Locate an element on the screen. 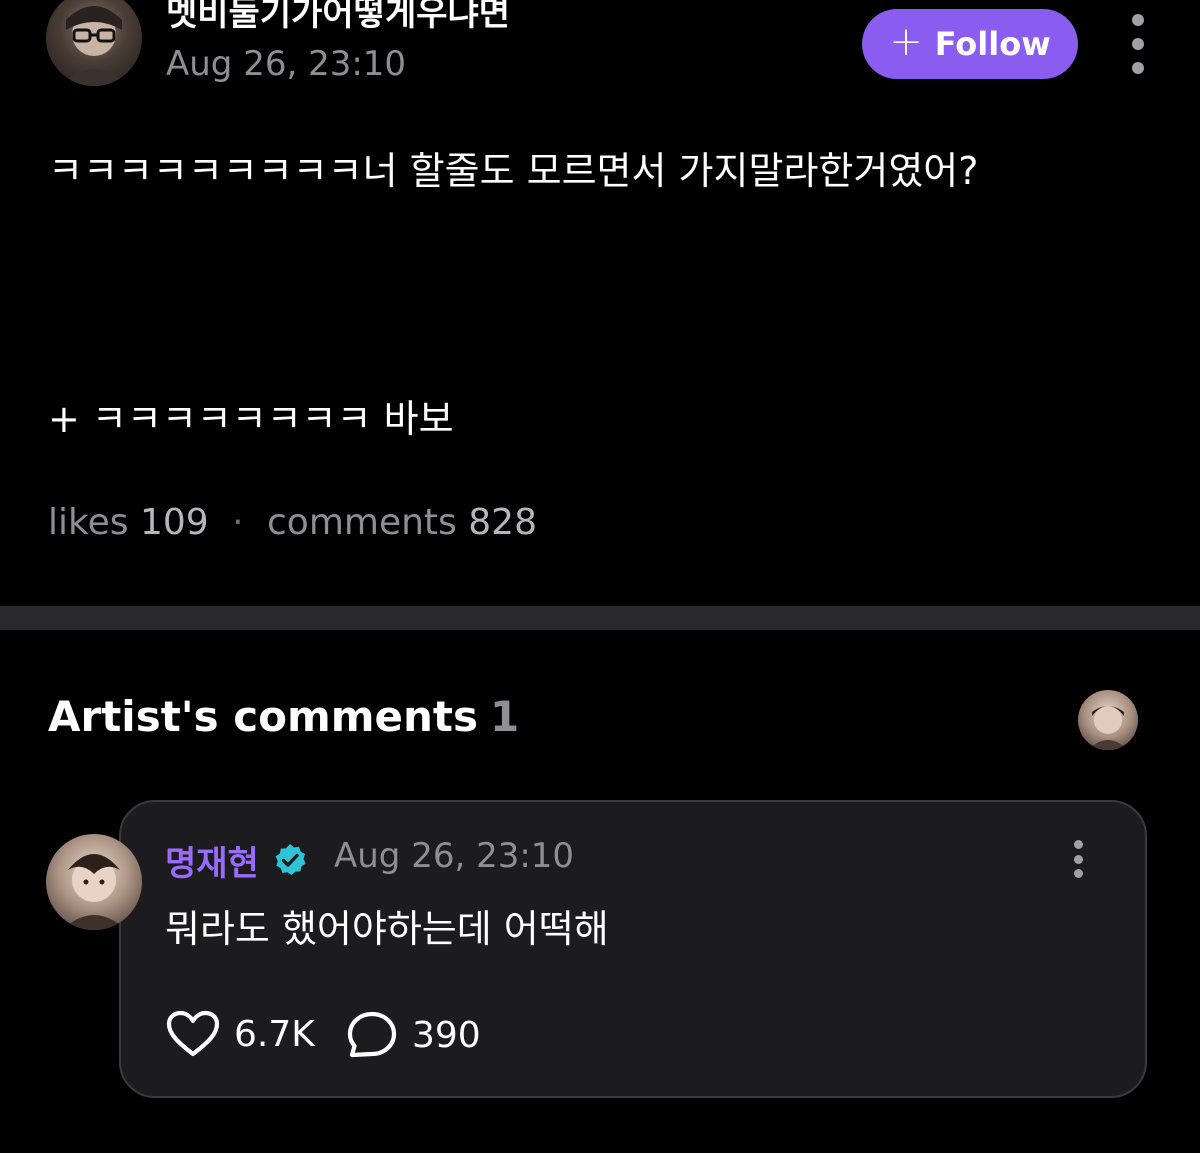  author-name: 멧비둘기가어떻게우냐면 is located at coordinates (338, 17).